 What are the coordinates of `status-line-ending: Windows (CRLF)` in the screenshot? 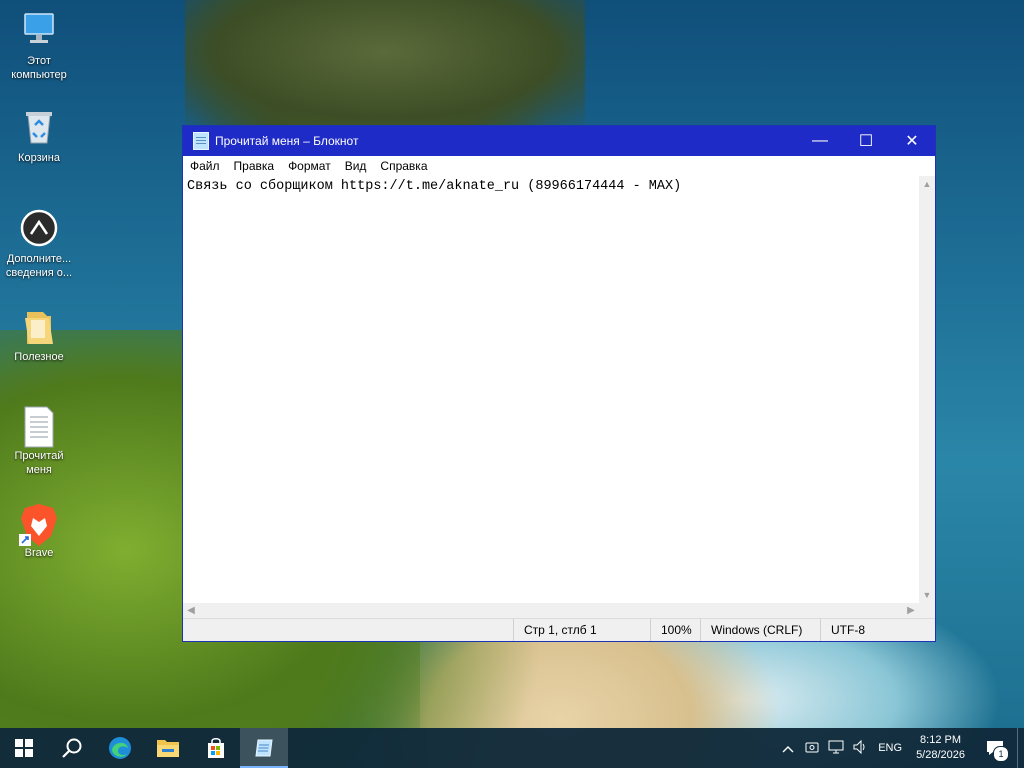 It's located at (760, 630).